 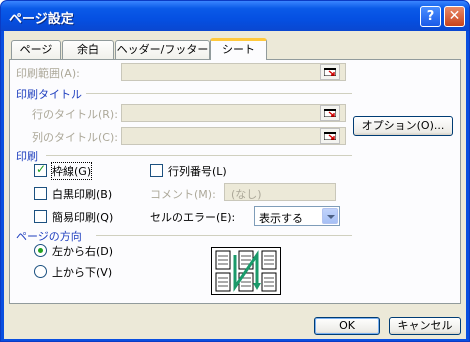 I want to click on row-col-headings-checkbox, so click(x=156, y=170).